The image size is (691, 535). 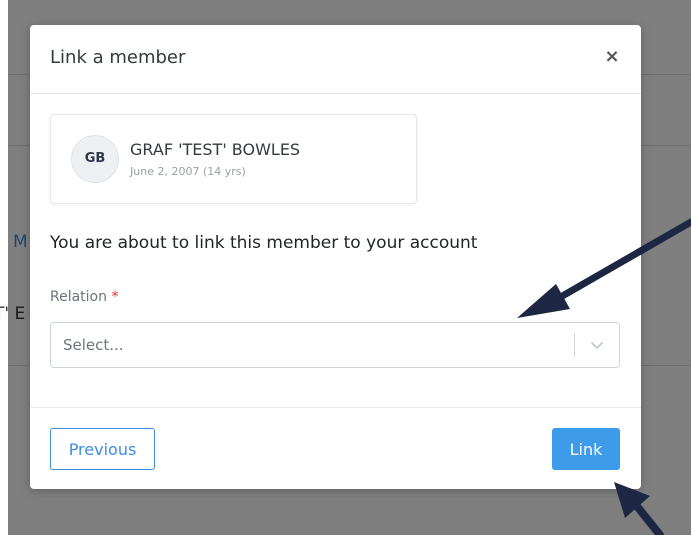 What do you see at coordinates (118, 57) in the screenshot?
I see `modal-title: Link a member` at bounding box center [118, 57].